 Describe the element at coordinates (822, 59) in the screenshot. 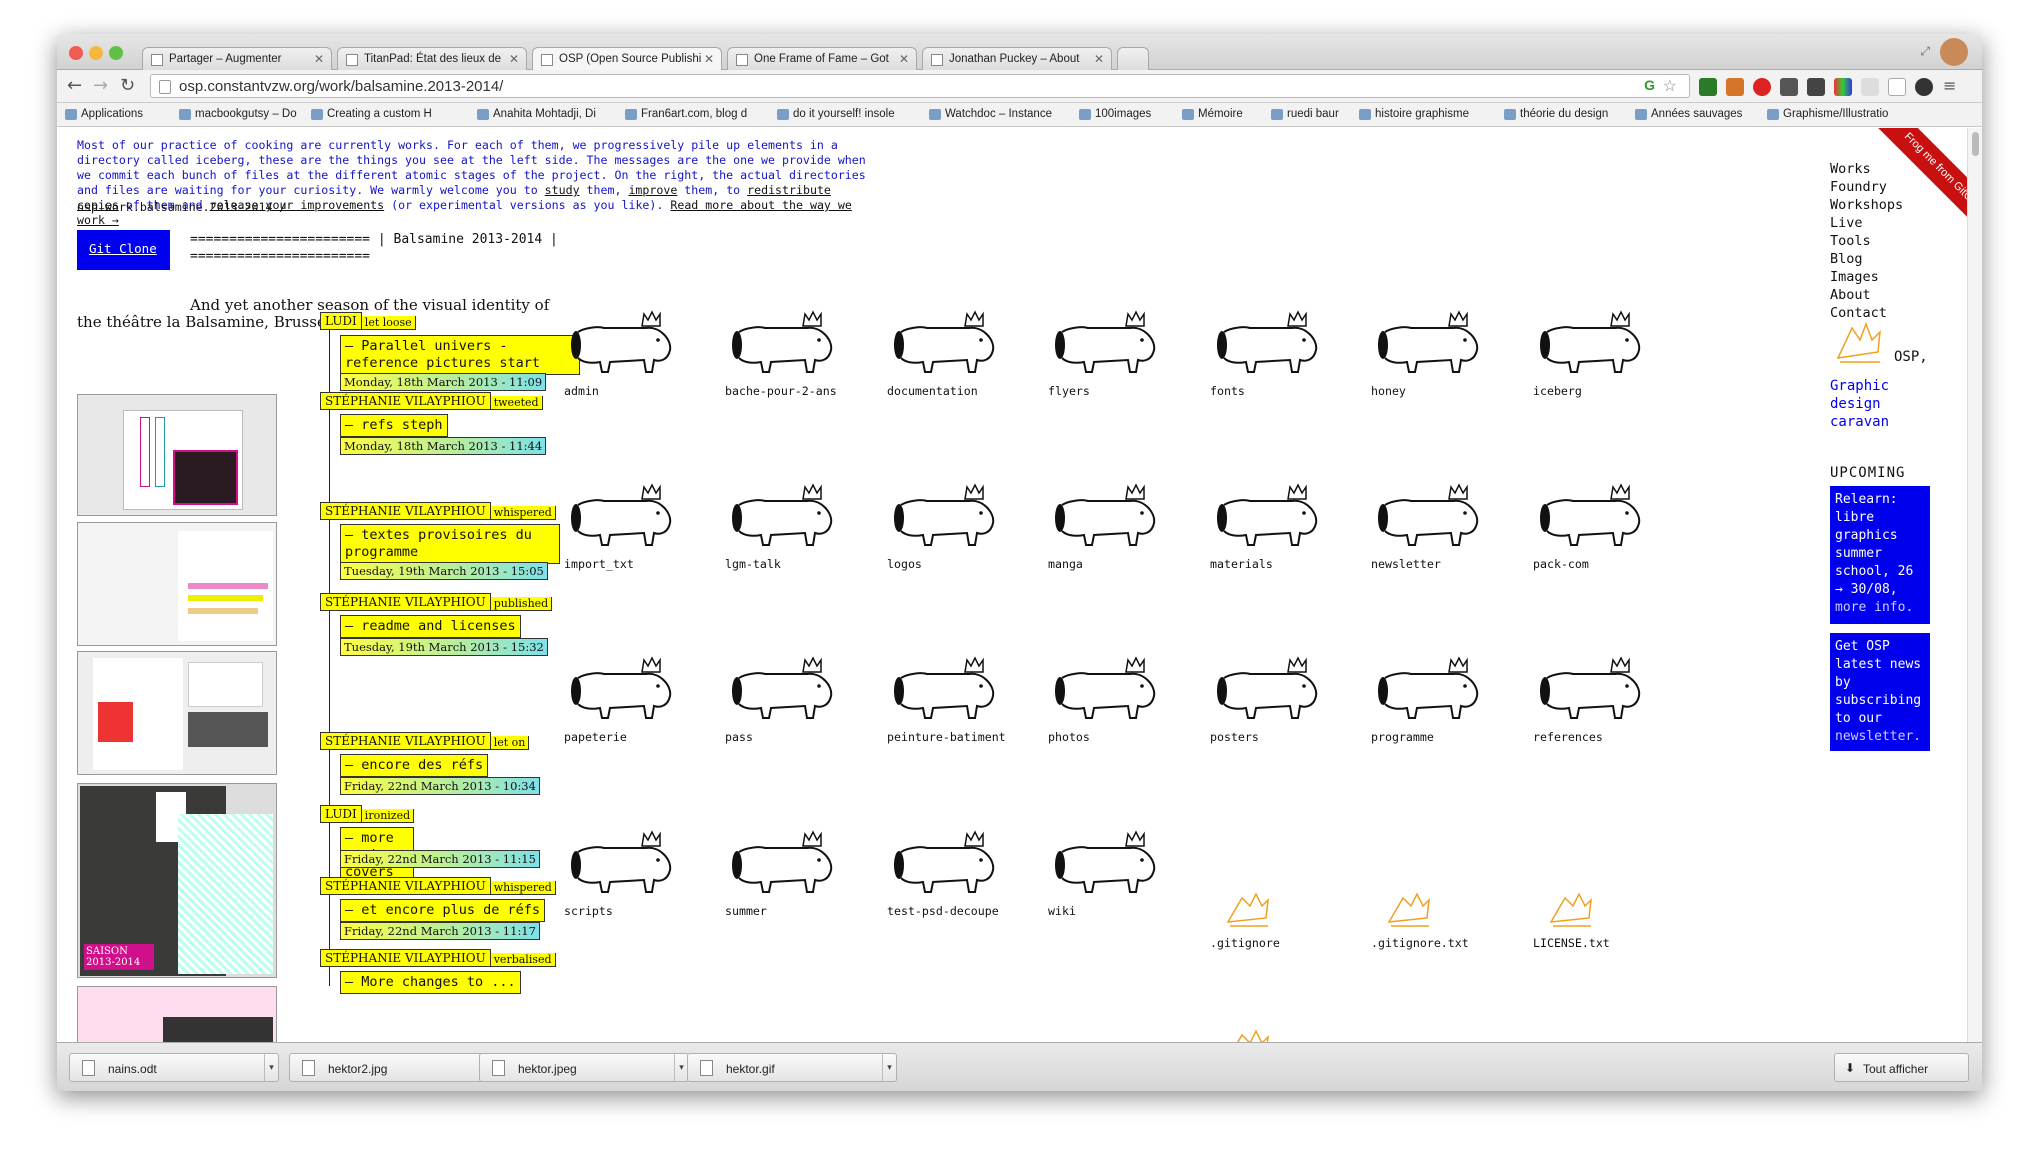

I see `tab-one-frame: One Frame of Fame – Got ✕` at that location.